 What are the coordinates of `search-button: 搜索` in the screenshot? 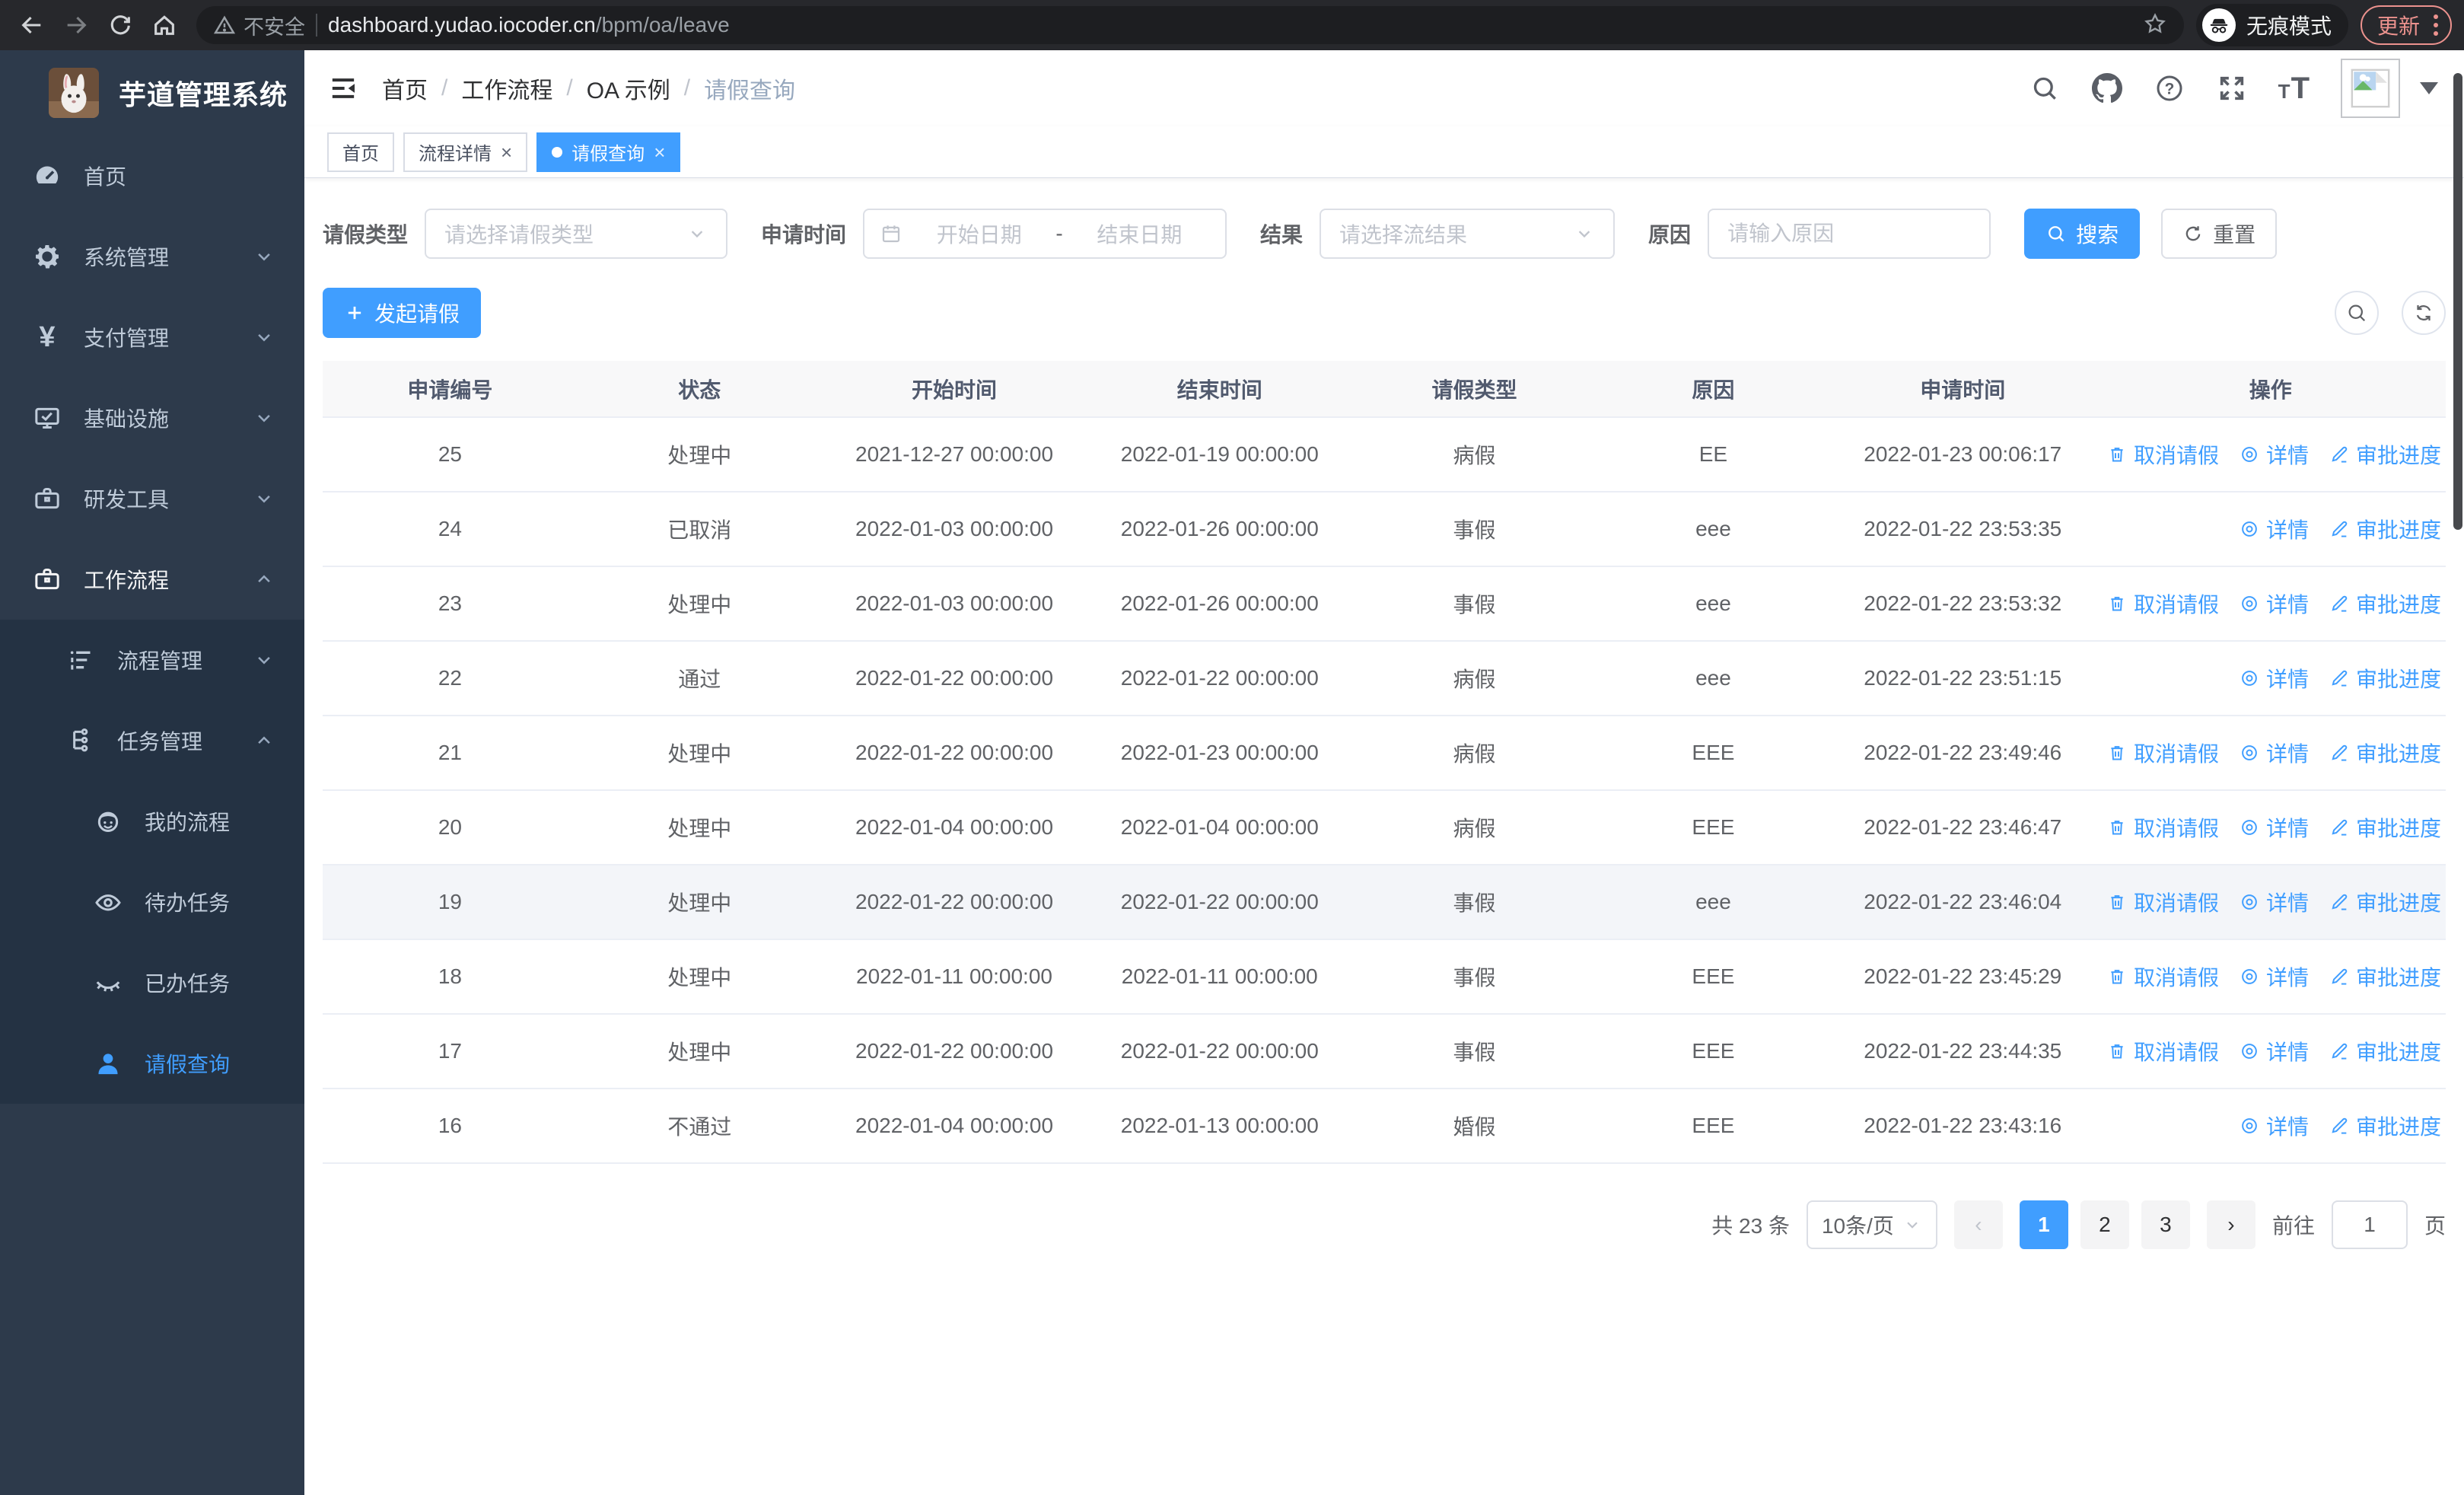 It's located at (2082, 234).